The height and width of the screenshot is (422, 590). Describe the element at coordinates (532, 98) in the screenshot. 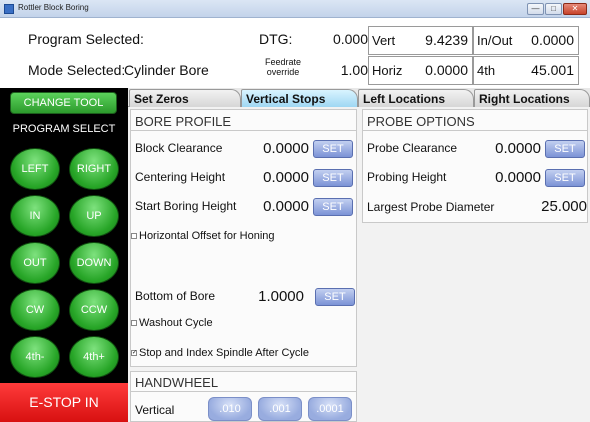

I see `tab-right-locations: Right Locations` at that location.